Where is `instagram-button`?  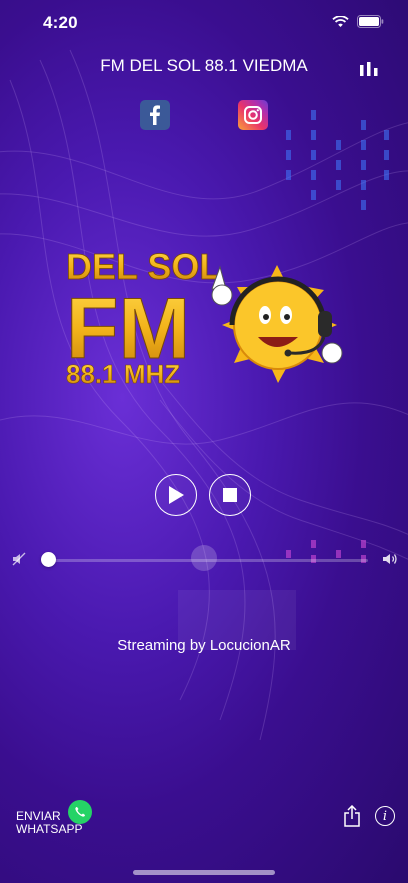 instagram-button is located at coordinates (253, 115).